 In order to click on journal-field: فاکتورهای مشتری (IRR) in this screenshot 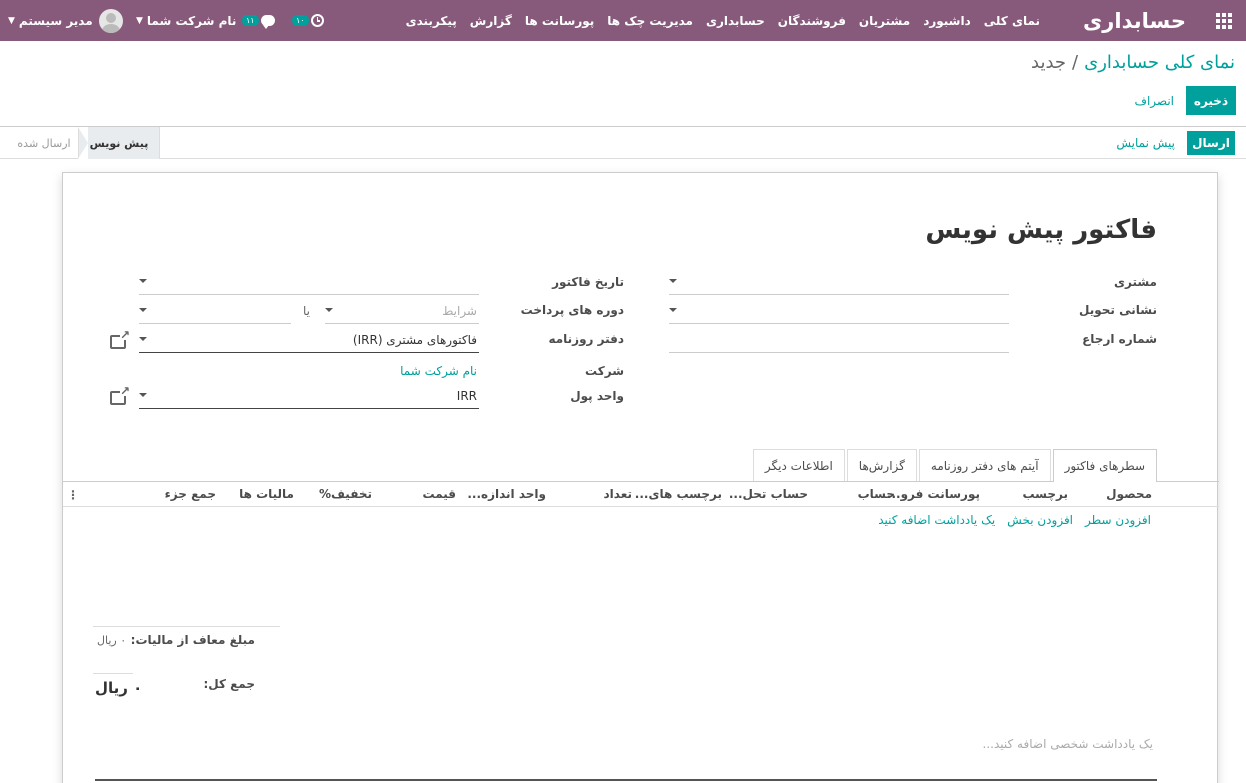, I will do `click(309, 341)`.